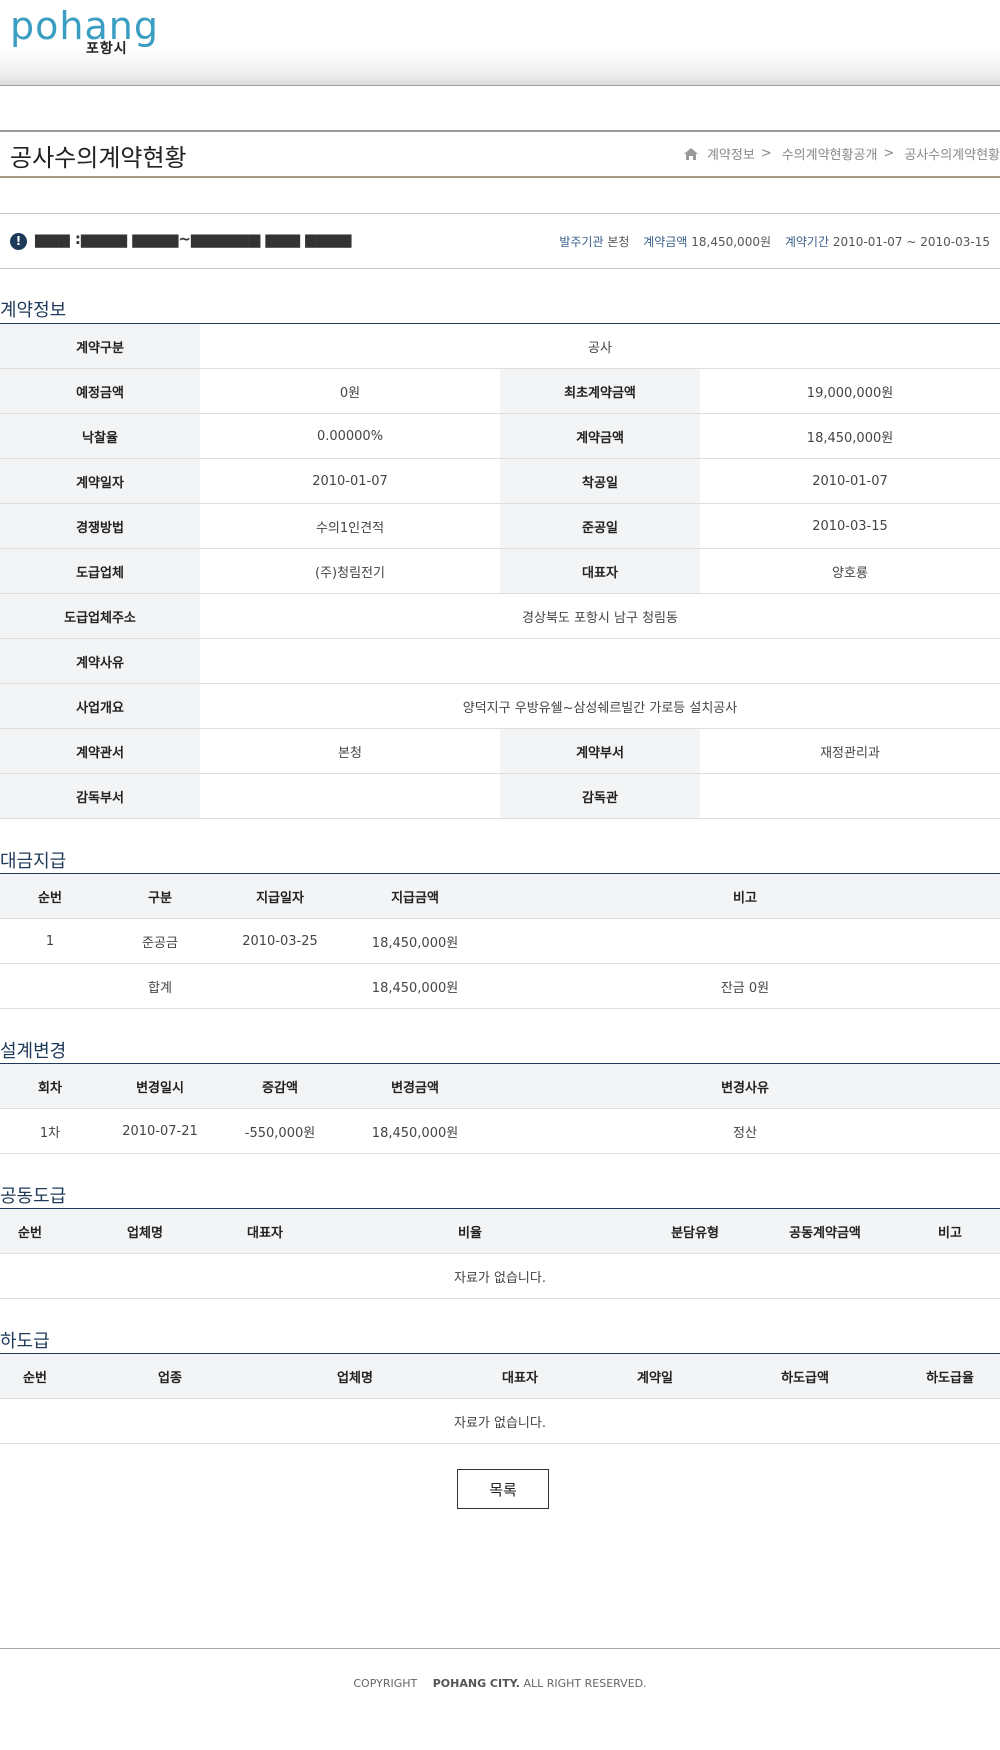  What do you see at coordinates (745, 1086) in the screenshot?
I see `column-header: 변경사유` at bounding box center [745, 1086].